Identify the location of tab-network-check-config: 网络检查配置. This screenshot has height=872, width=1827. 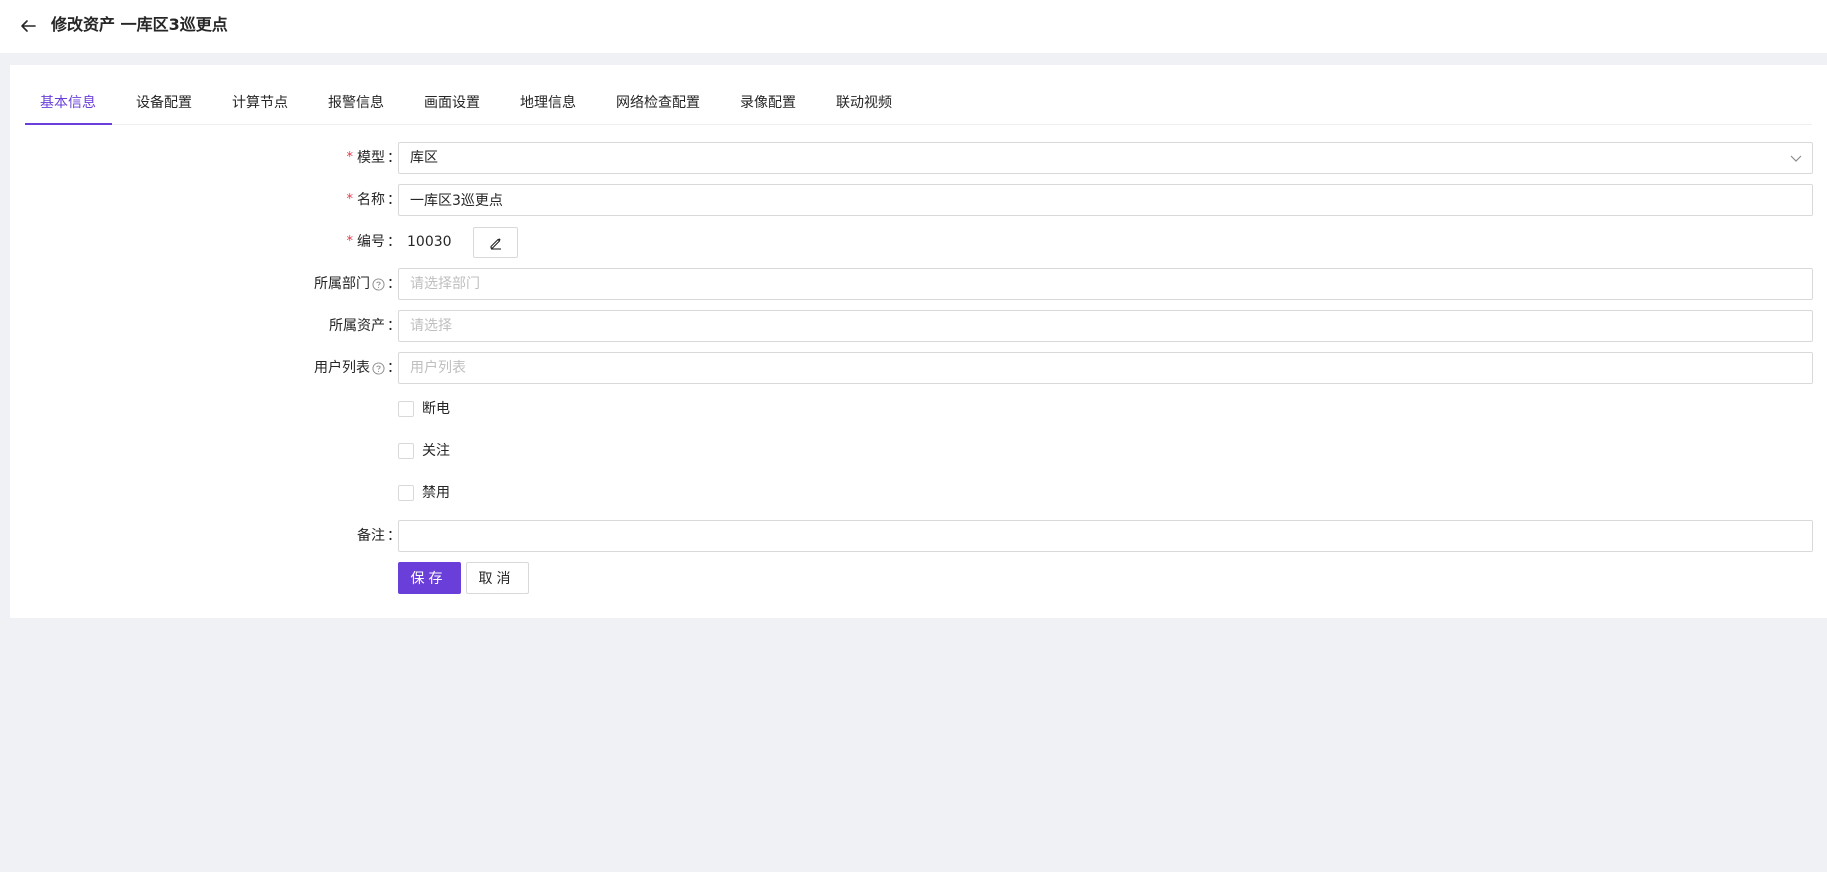
(658, 103).